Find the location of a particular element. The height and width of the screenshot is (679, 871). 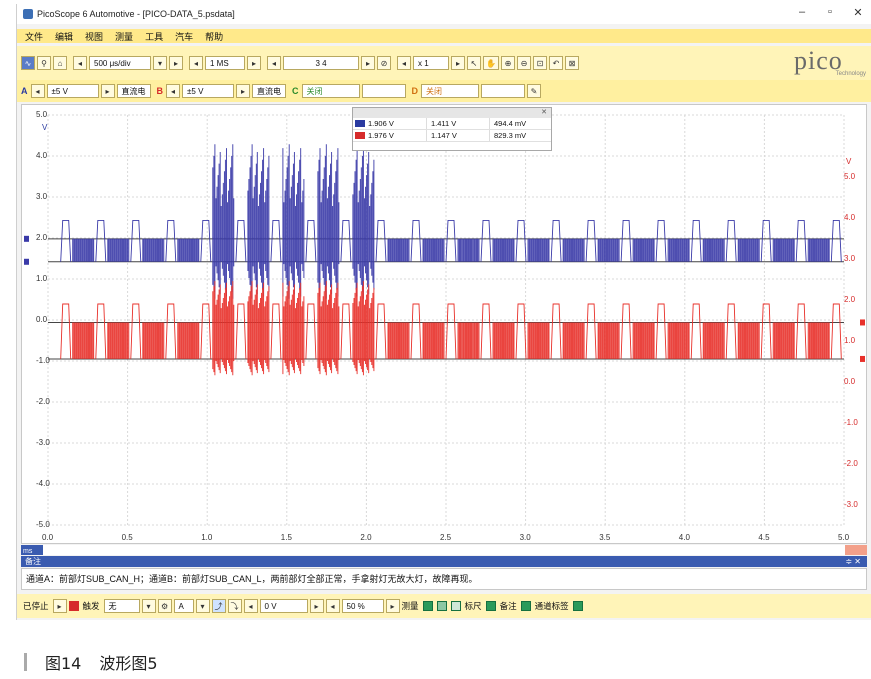

channel-labels-toggle-icon is located at coordinates (577, 606).